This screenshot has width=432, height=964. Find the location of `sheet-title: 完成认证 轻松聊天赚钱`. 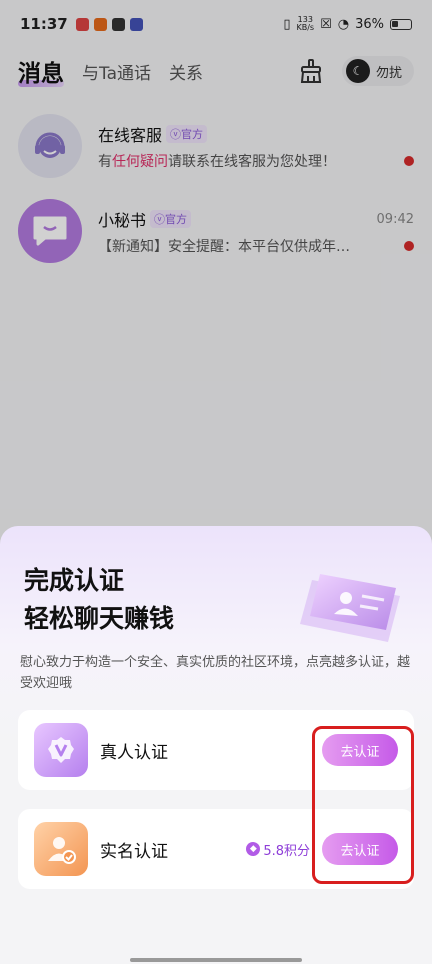

sheet-title: 完成认证 轻松聊天赚钱 is located at coordinates (99, 599).